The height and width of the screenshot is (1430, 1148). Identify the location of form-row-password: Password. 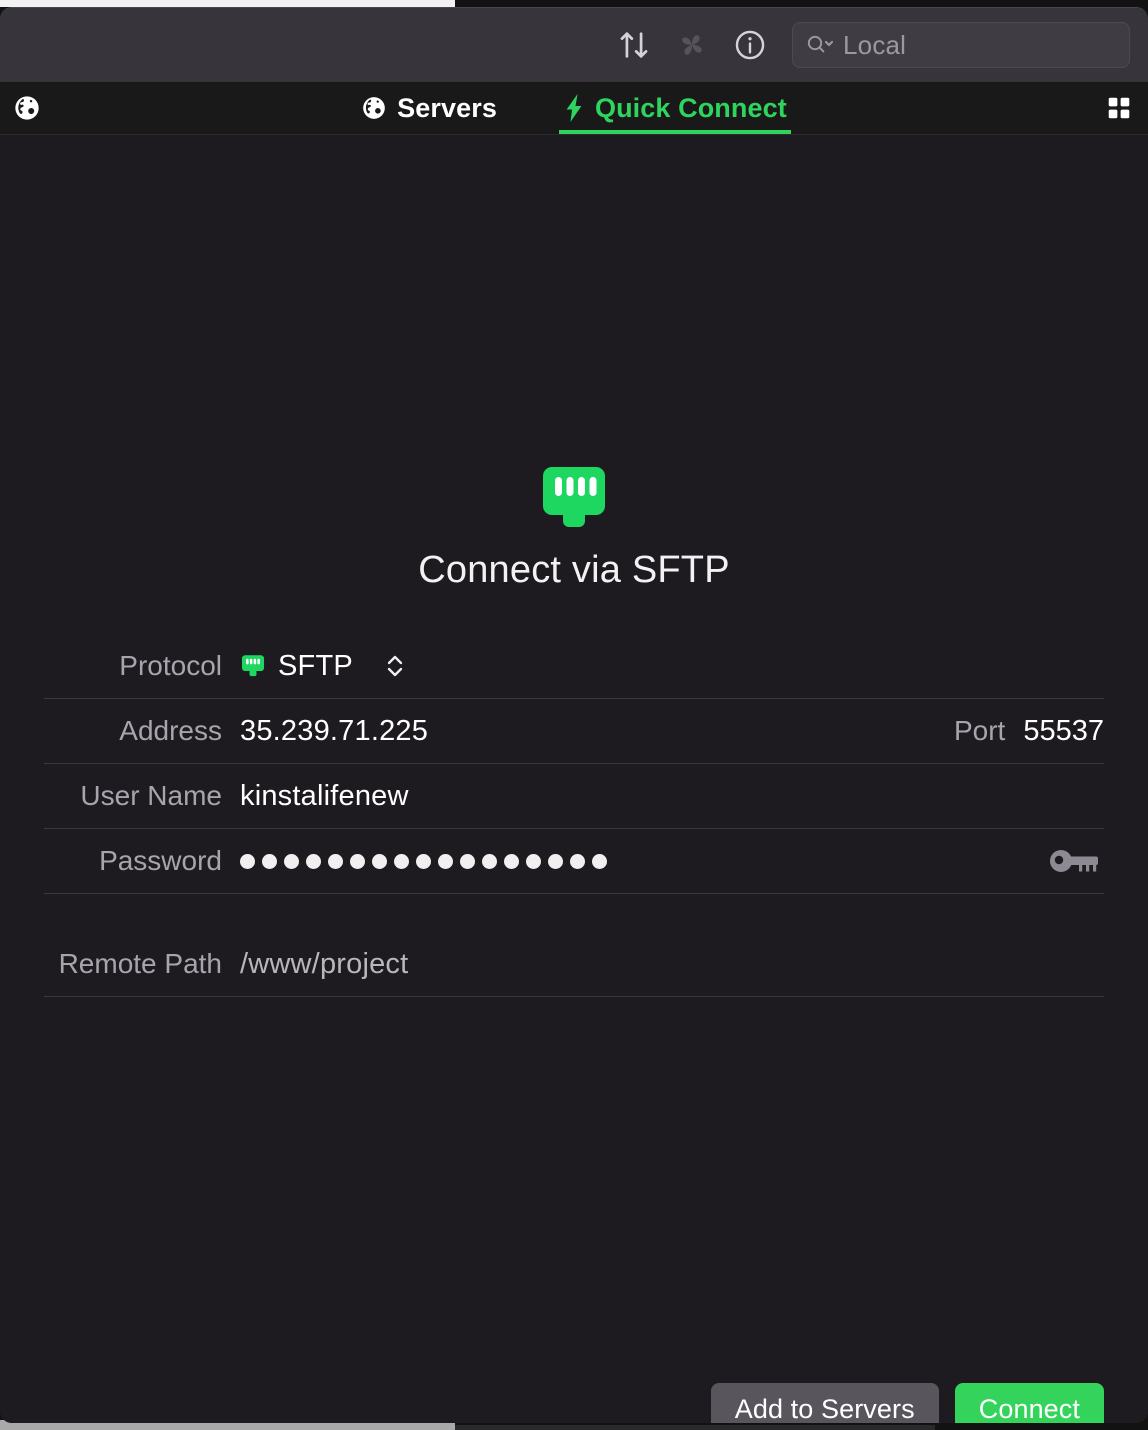
(574, 861).